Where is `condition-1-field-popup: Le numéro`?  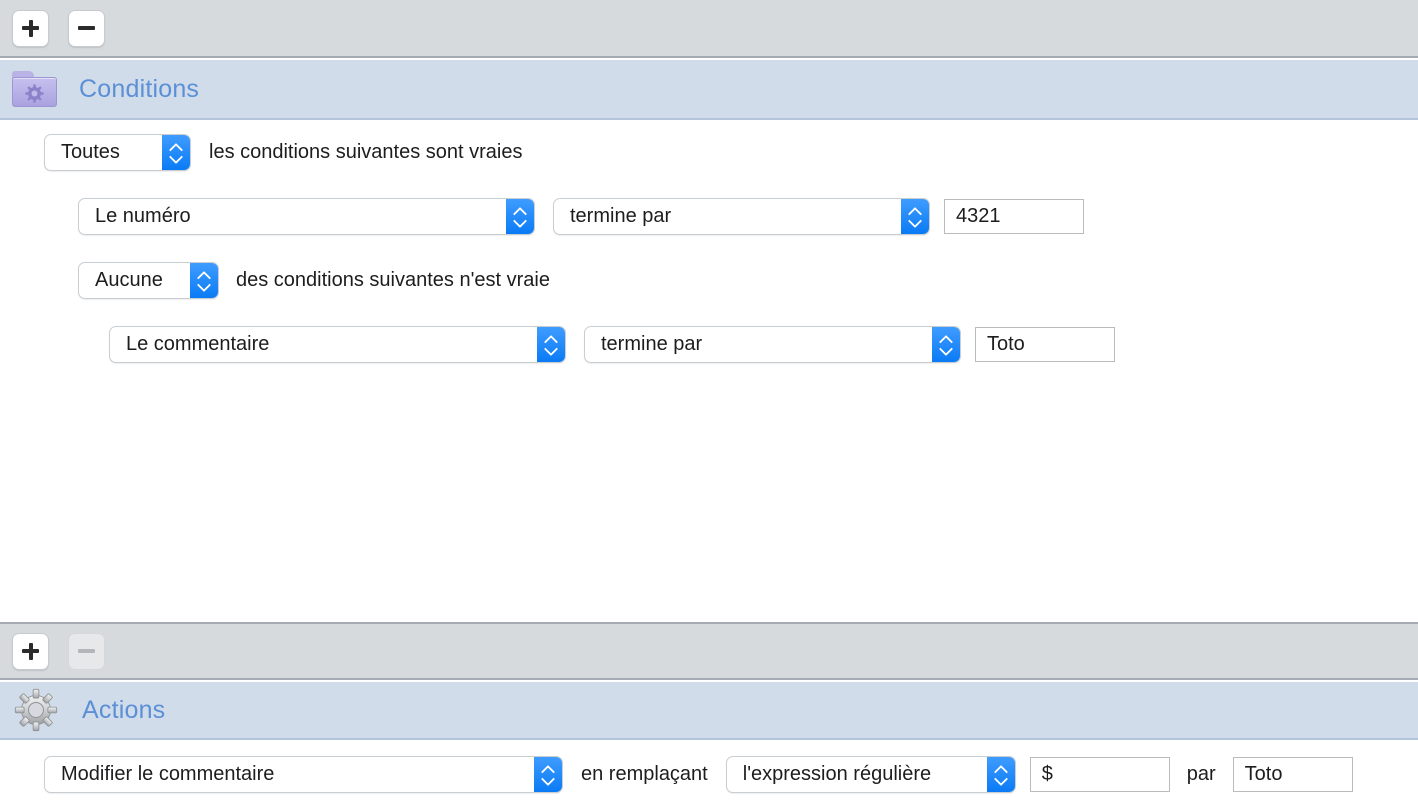 condition-1-field-popup: Le numéro is located at coordinates (306, 216).